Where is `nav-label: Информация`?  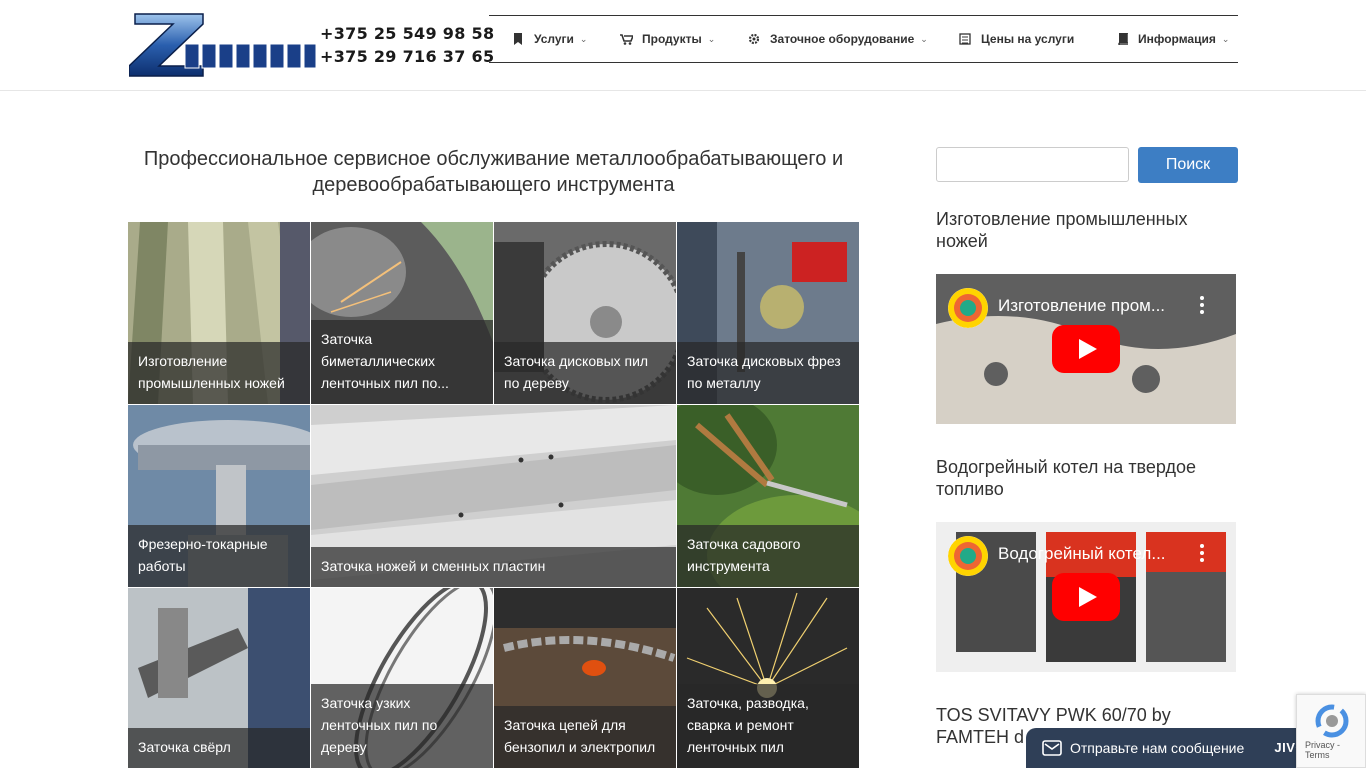 nav-label: Информация is located at coordinates (1177, 39).